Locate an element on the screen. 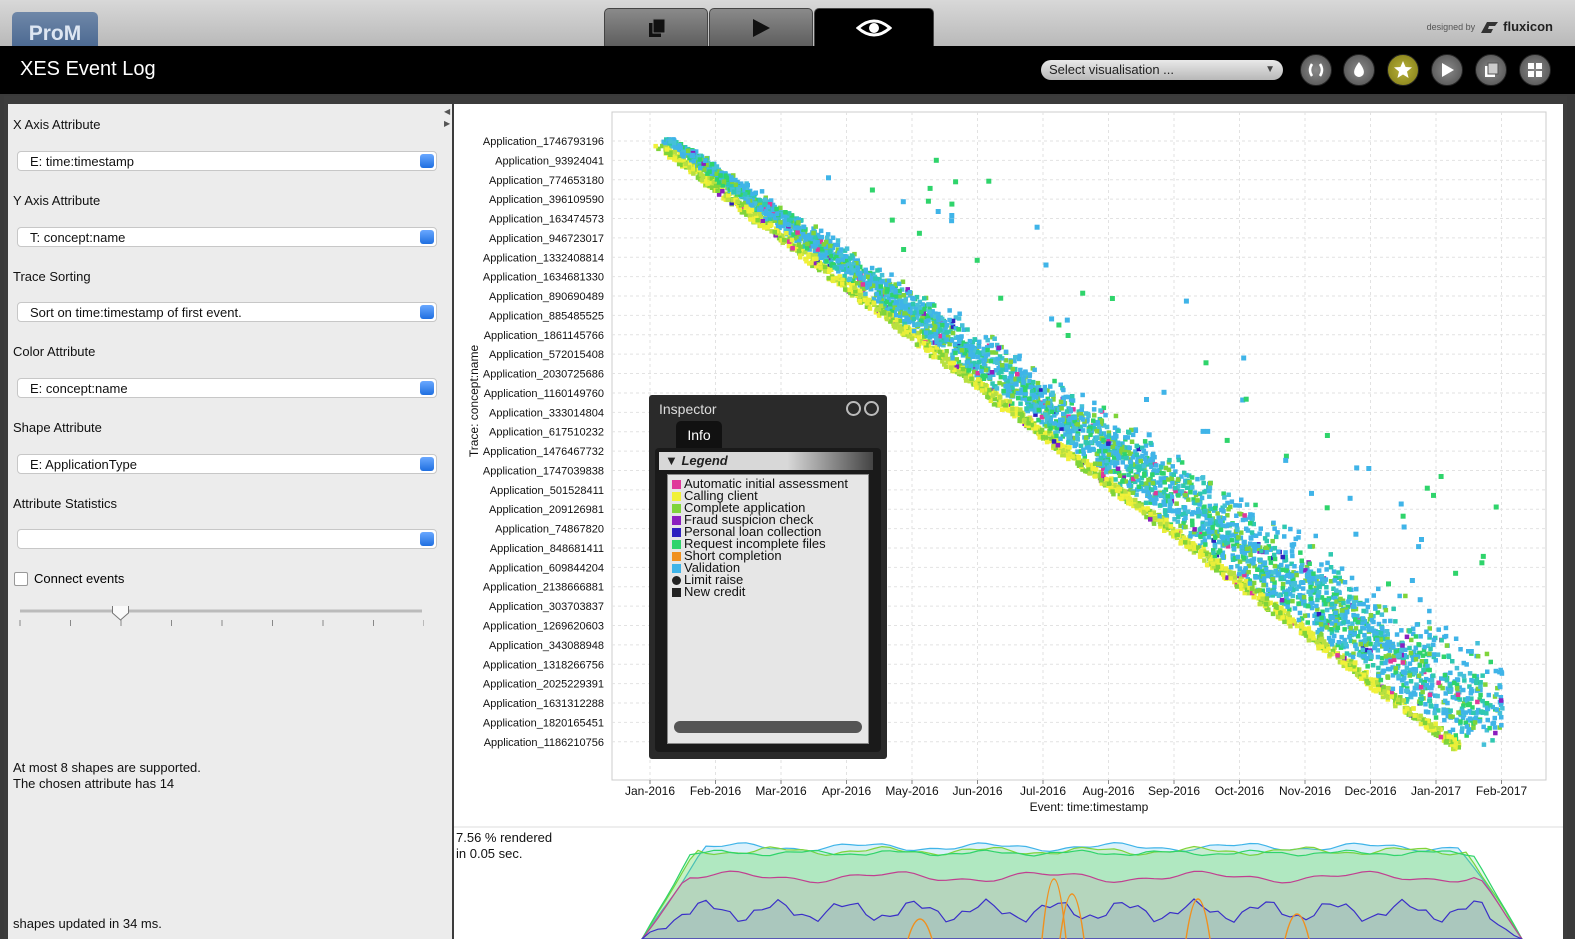 The width and height of the screenshot is (1575, 939). trace-sorting-select: Sort on time:timestamp of first event. is located at coordinates (227, 312).